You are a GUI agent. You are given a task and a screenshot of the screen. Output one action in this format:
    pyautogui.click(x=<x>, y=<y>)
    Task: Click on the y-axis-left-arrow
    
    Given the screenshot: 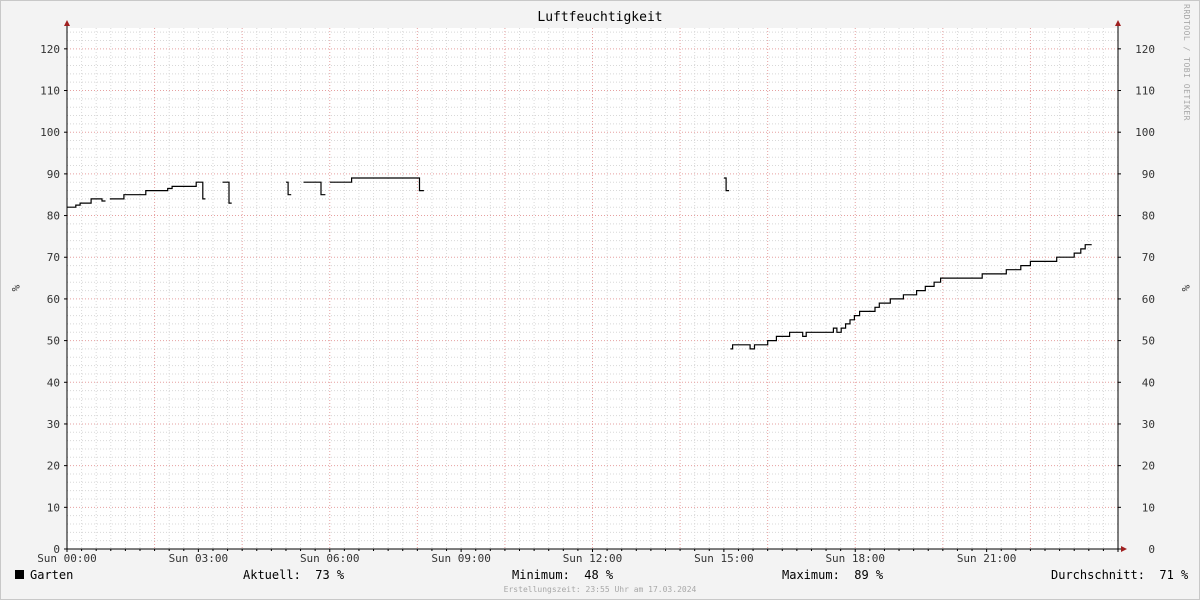 What is the action you would take?
    pyautogui.click(x=67, y=23)
    